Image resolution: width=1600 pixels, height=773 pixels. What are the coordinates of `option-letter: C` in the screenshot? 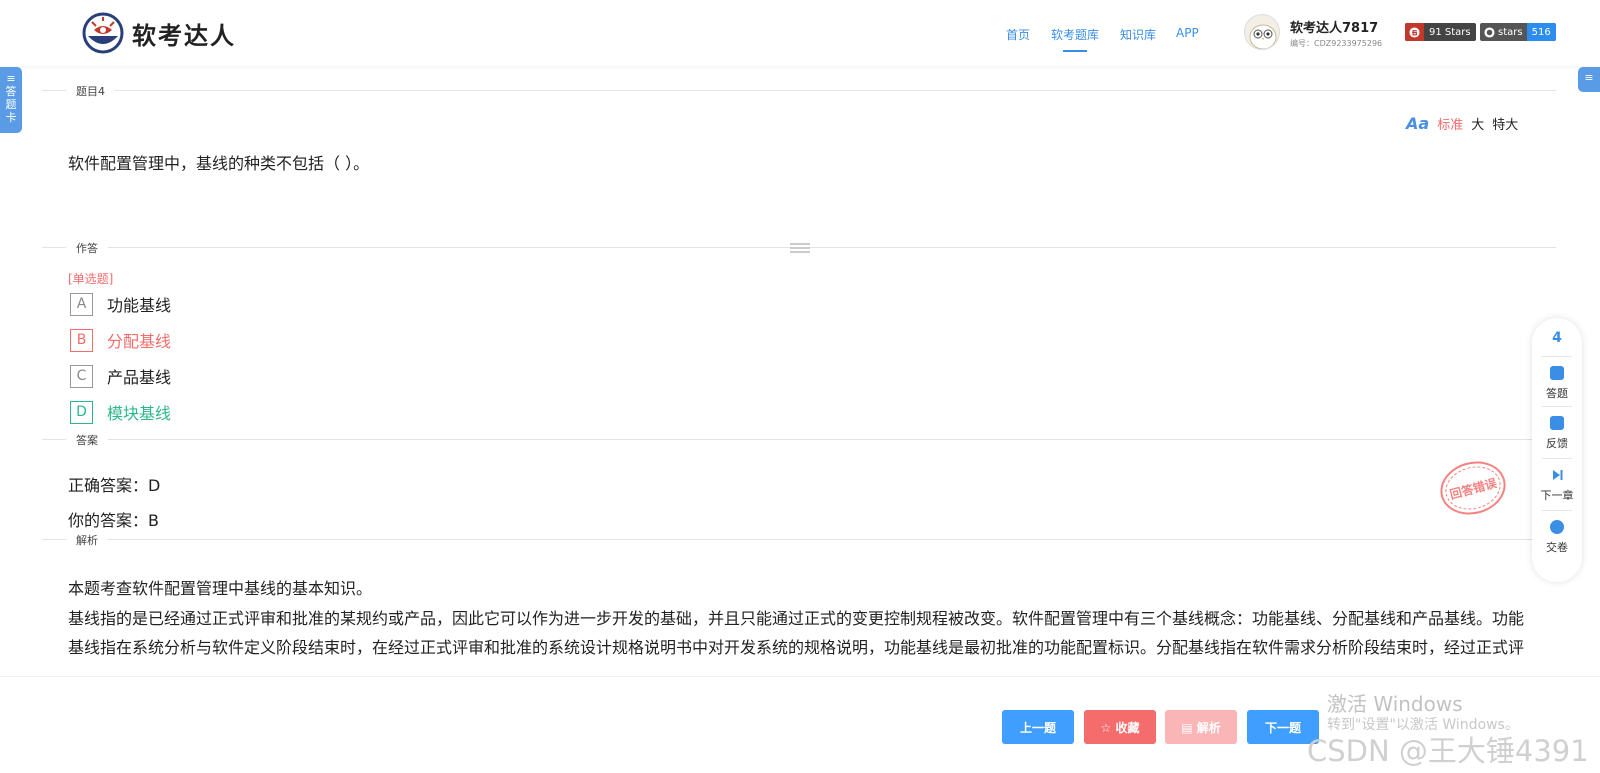 It's located at (81, 376).